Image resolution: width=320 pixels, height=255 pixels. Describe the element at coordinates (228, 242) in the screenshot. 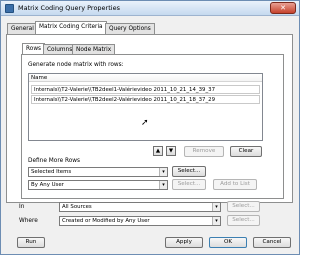

I see `ok-button: OK` at that location.